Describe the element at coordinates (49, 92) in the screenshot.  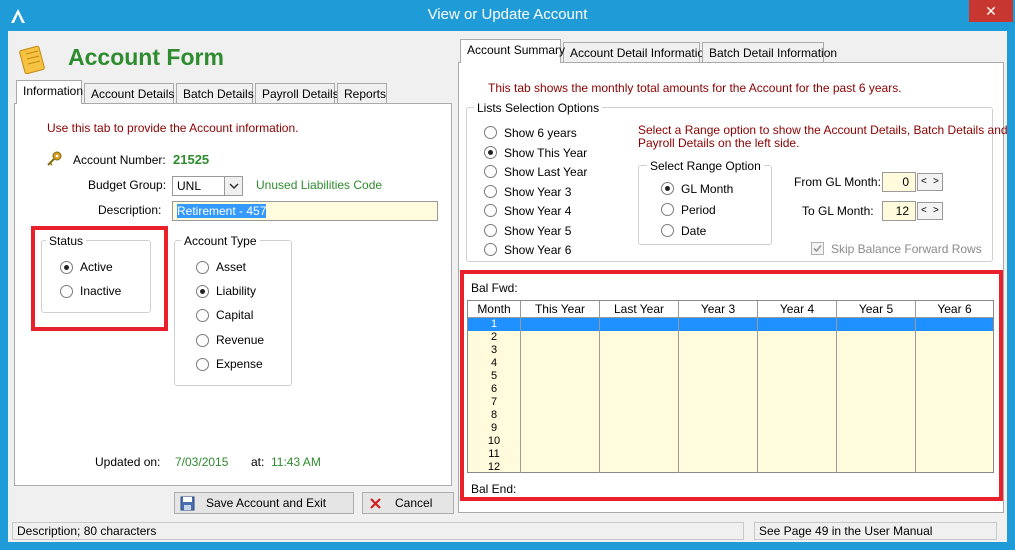
I see `tab-information: Information` at that location.